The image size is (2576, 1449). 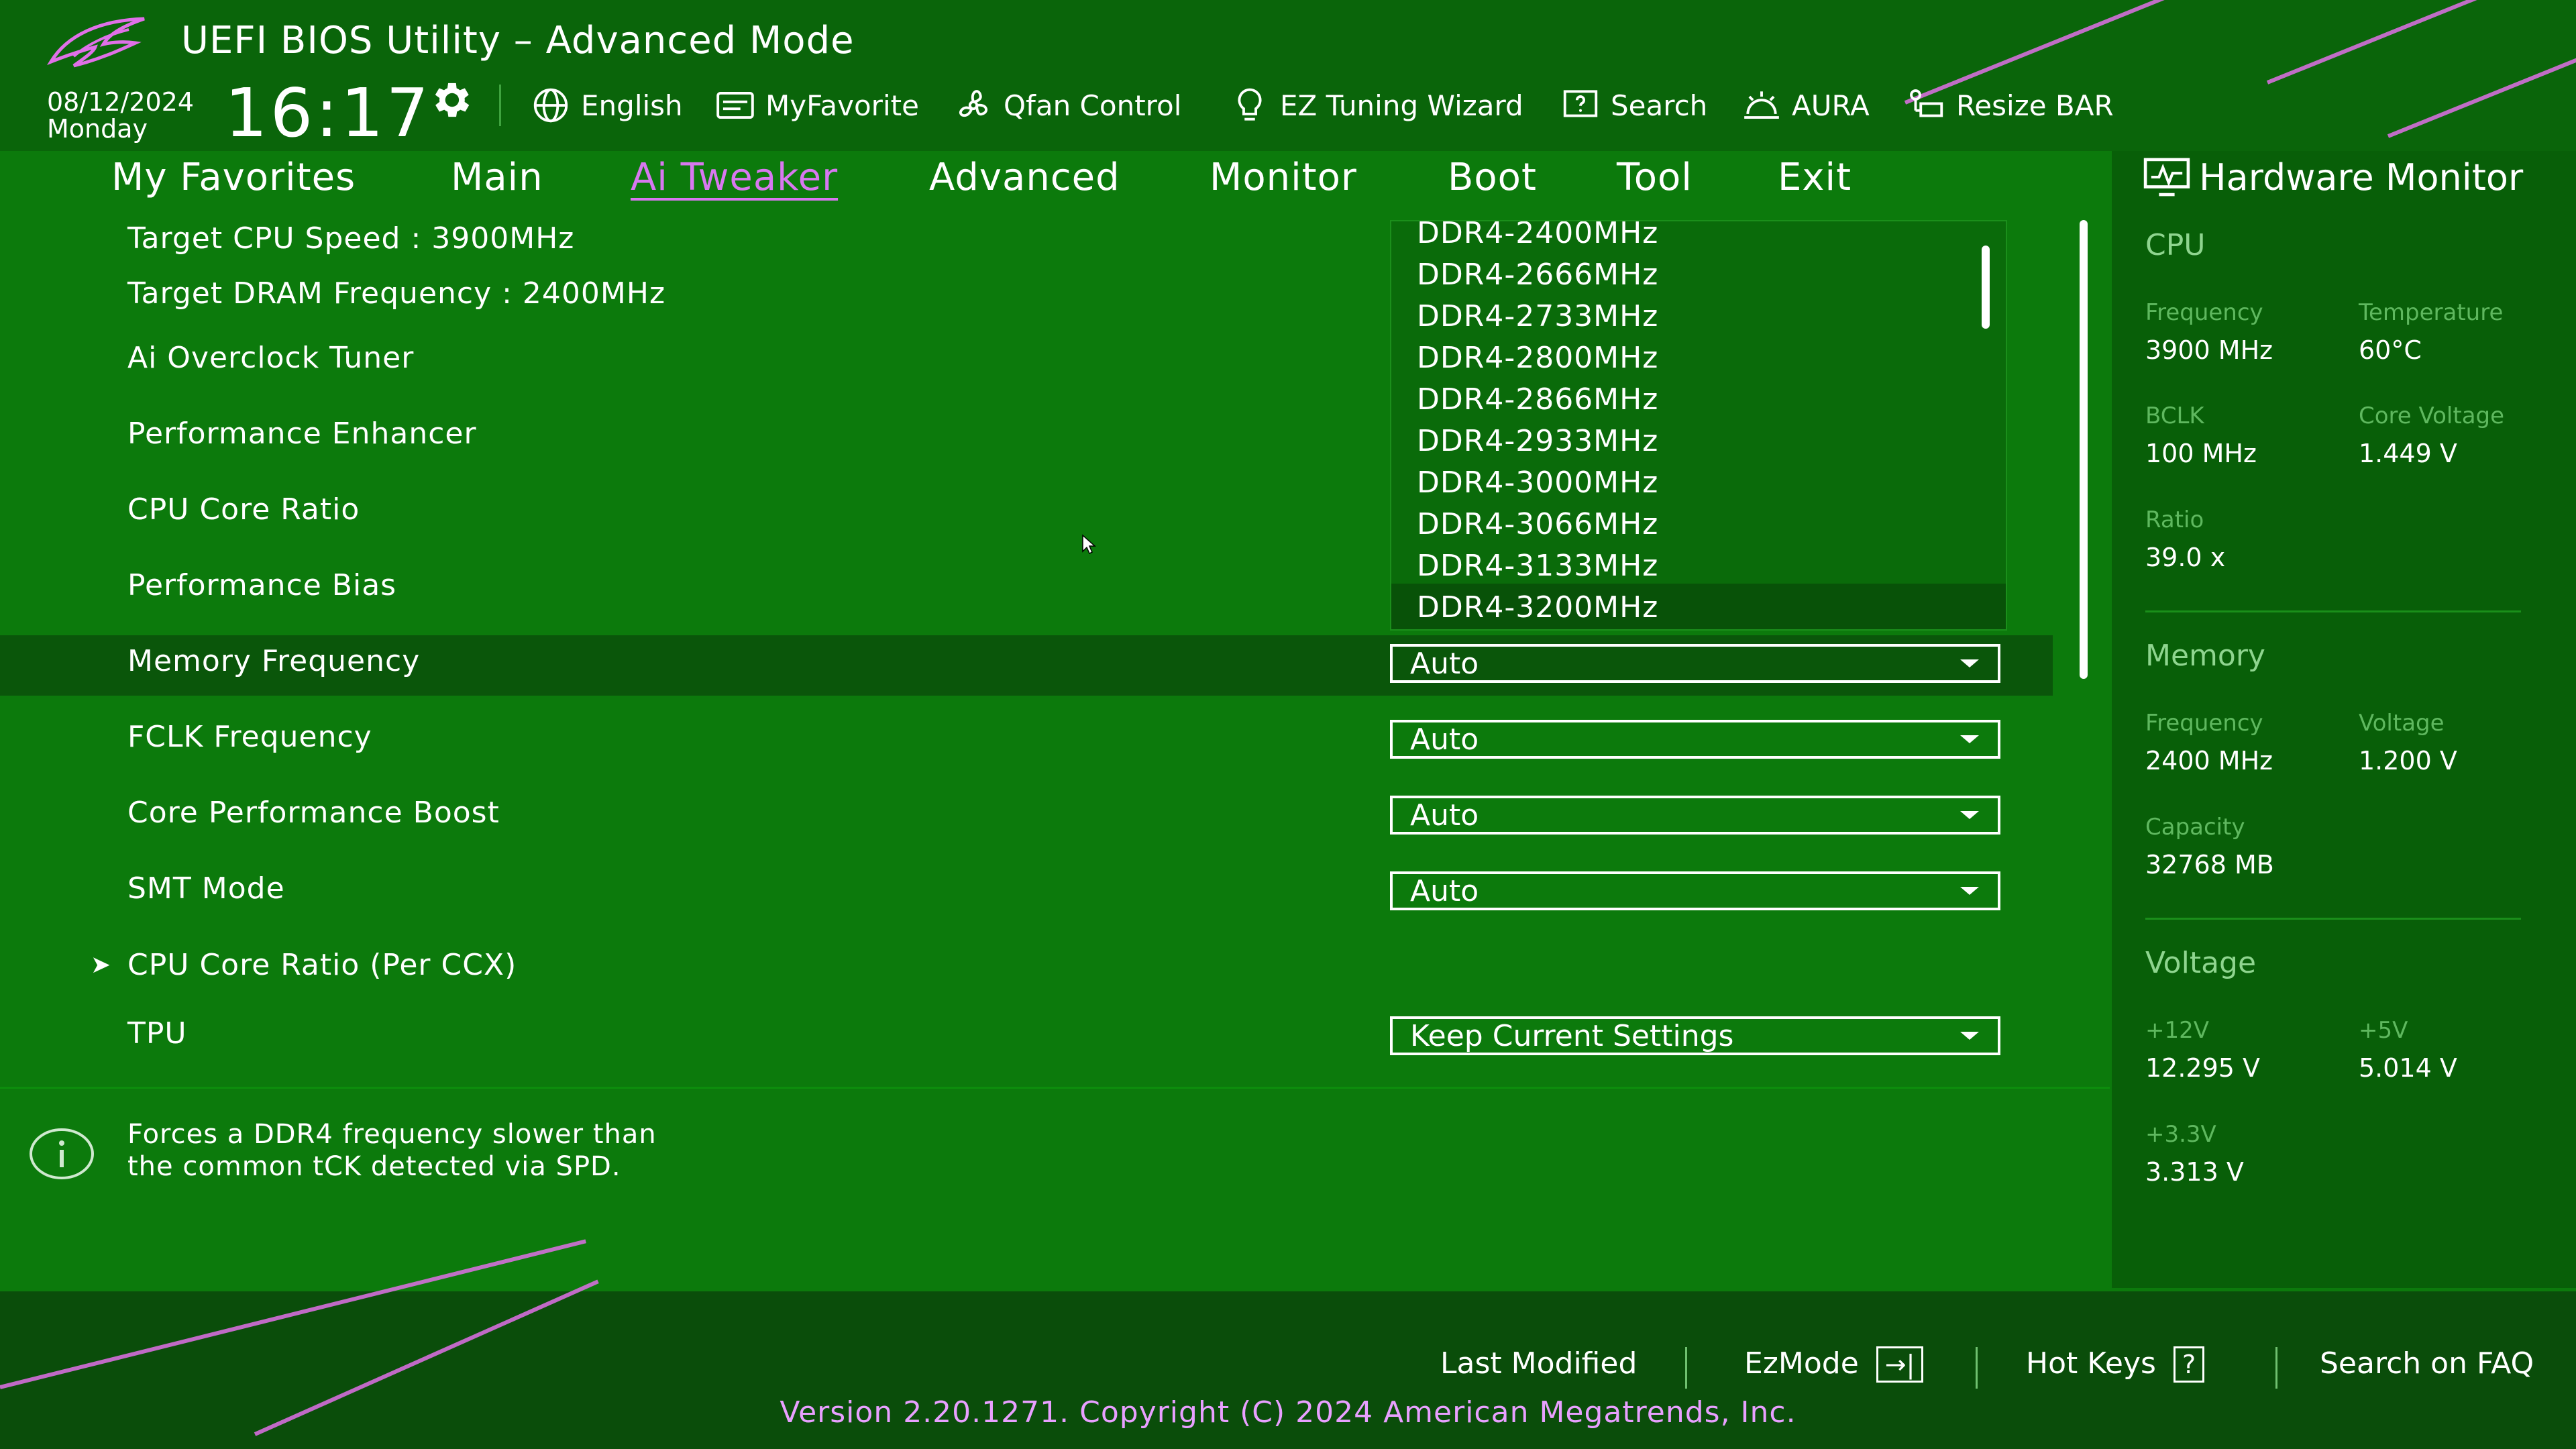 I want to click on toolbar-language-label: English, so click(x=632, y=105).